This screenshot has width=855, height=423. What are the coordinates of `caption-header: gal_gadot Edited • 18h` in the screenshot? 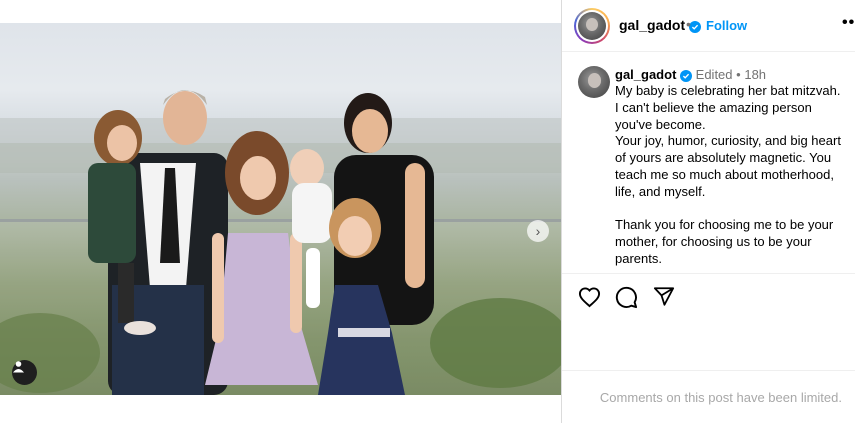 It's located at (690, 74).